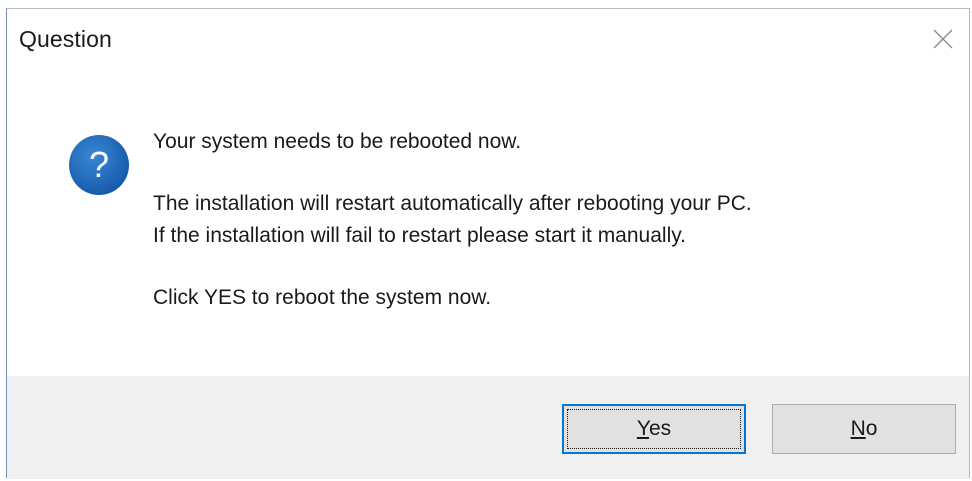 Image resolution: width=972 pixels, height=481 pixels. What do you see at coordinates (488, 40) in the screenshot?
I see `title-bar: Question` at bounding box center [488, 40].